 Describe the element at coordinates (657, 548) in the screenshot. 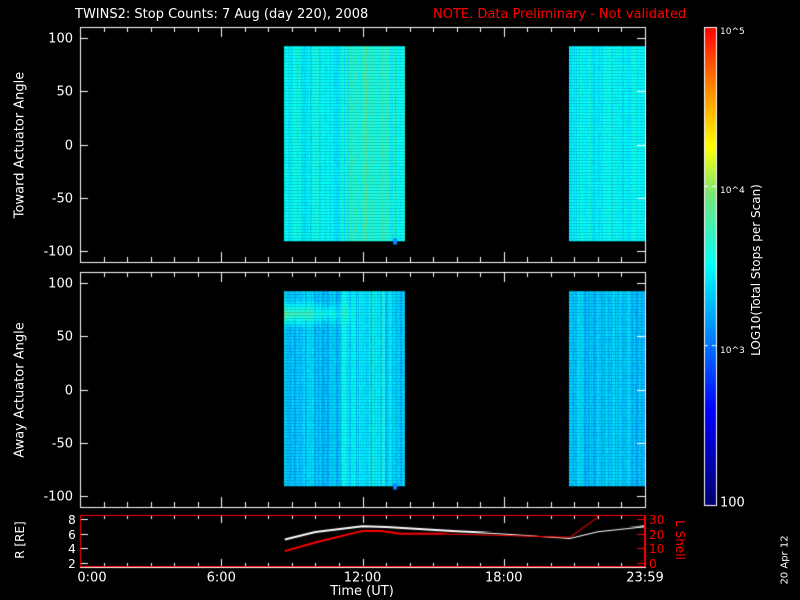

I see `orbit-ytick-right: 10` at that location.